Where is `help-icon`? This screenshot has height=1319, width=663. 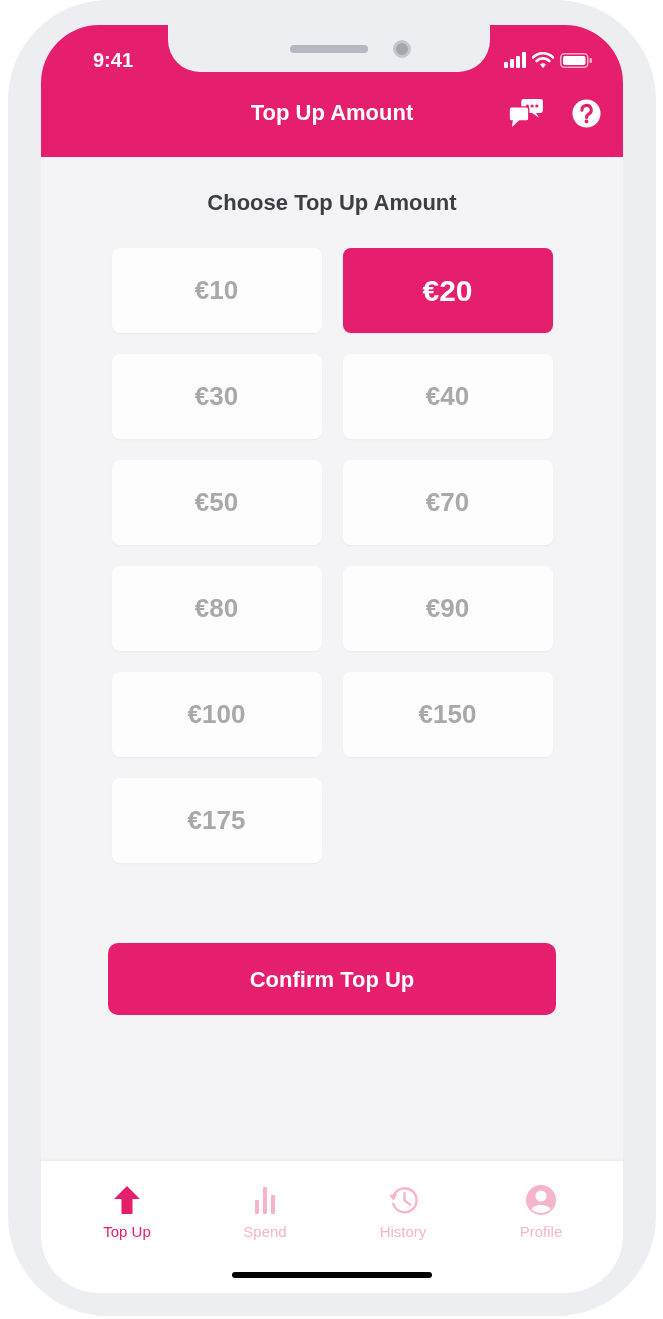
help-icon is located at coordinates (586, 113).